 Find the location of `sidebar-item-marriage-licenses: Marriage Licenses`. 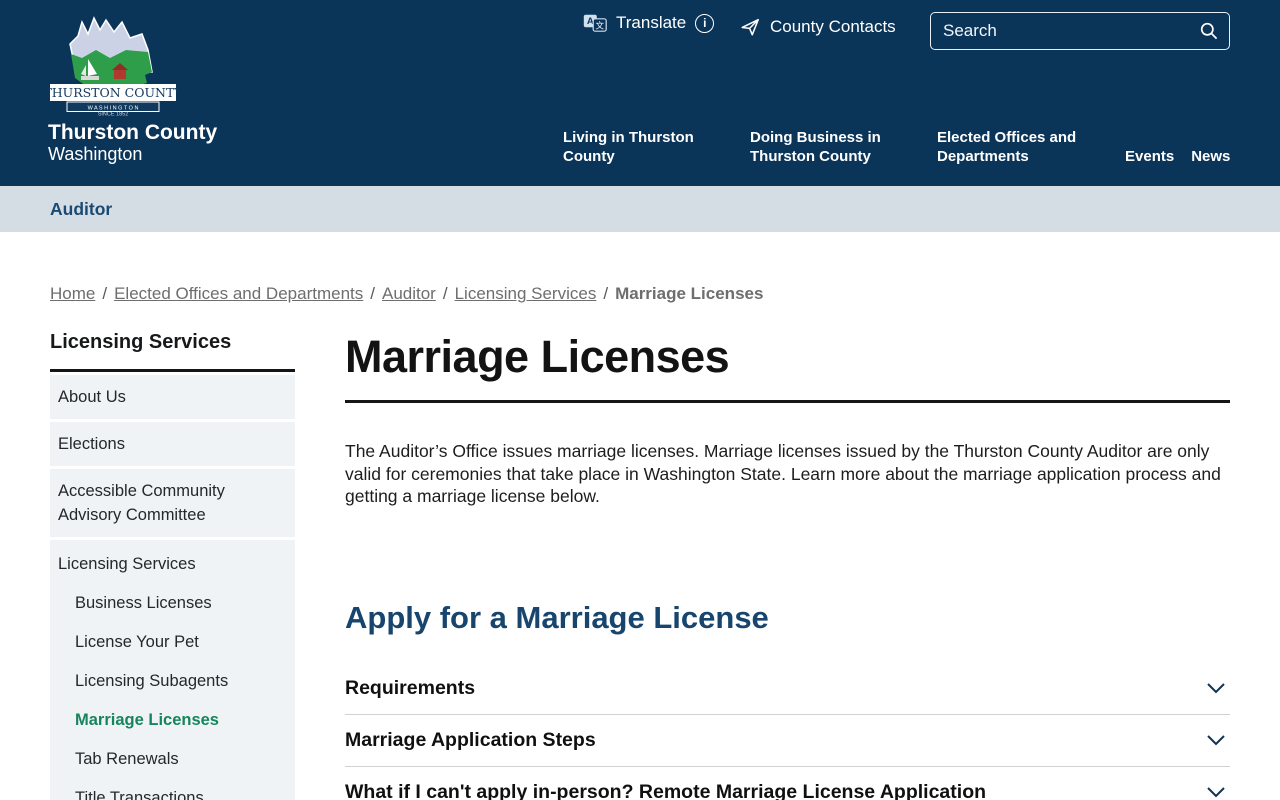

sidebar-item-marriage-licenses: Marriage Licenses is located at coordinates (172, 720).